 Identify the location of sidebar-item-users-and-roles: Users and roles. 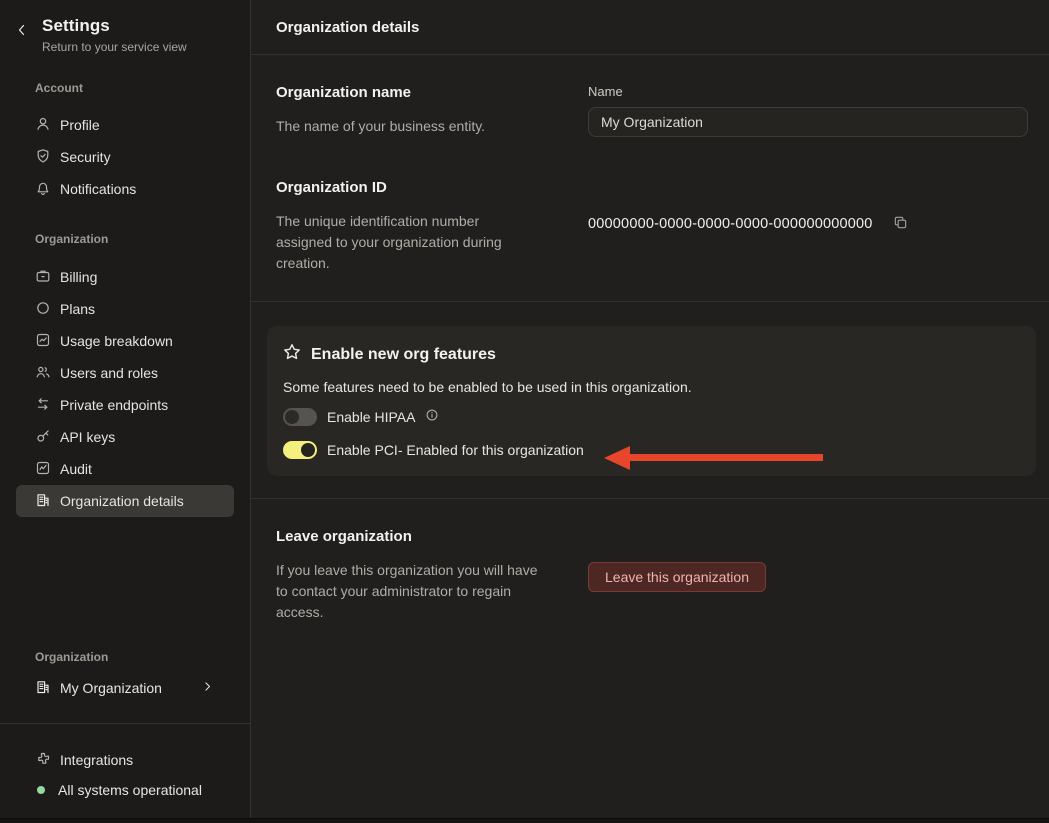
(125, 373).